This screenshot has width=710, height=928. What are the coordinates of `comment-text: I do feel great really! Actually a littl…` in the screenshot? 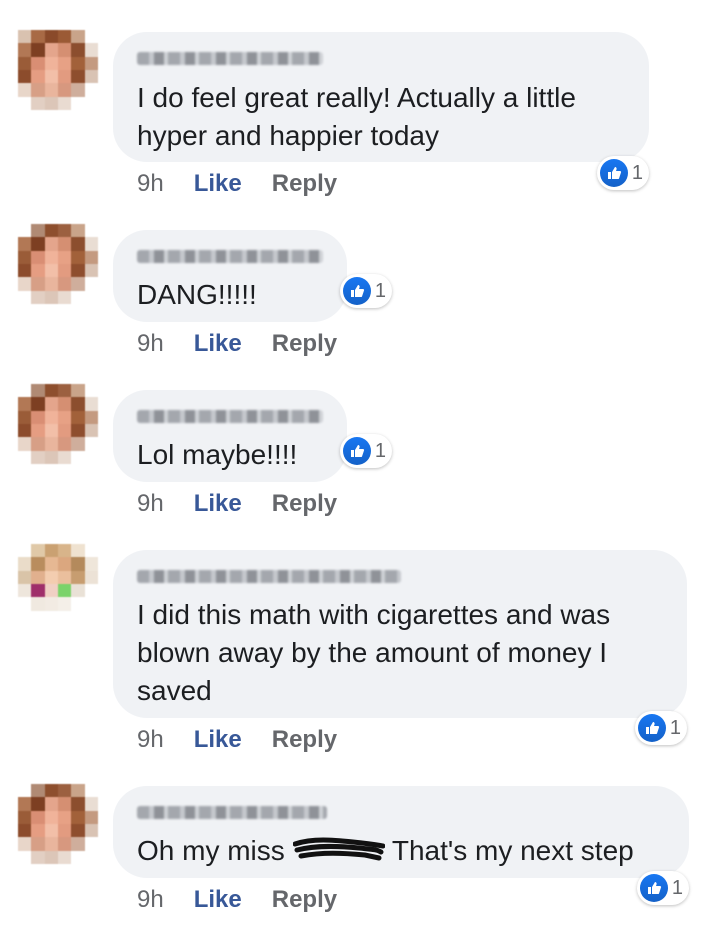 It's located at (356, 116).